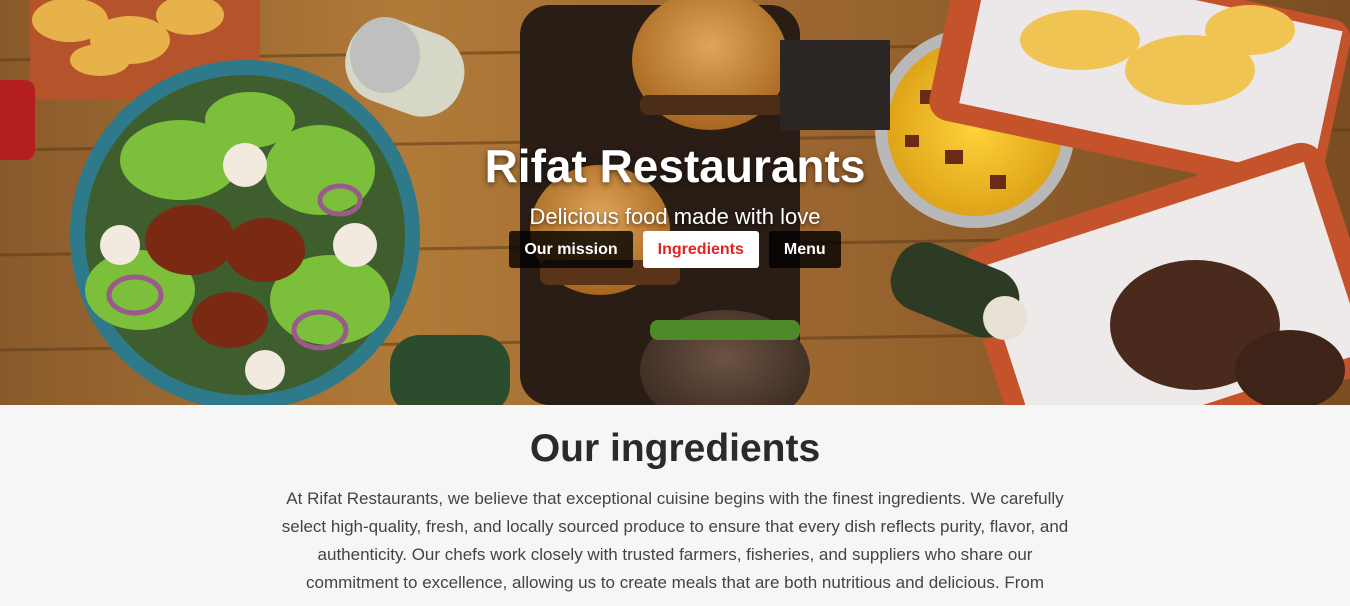  What do you see at coordinates (675, 216) in the screenshot?
I see `site-tagline: Delicious food made with love` at bounding box center [675, 216].